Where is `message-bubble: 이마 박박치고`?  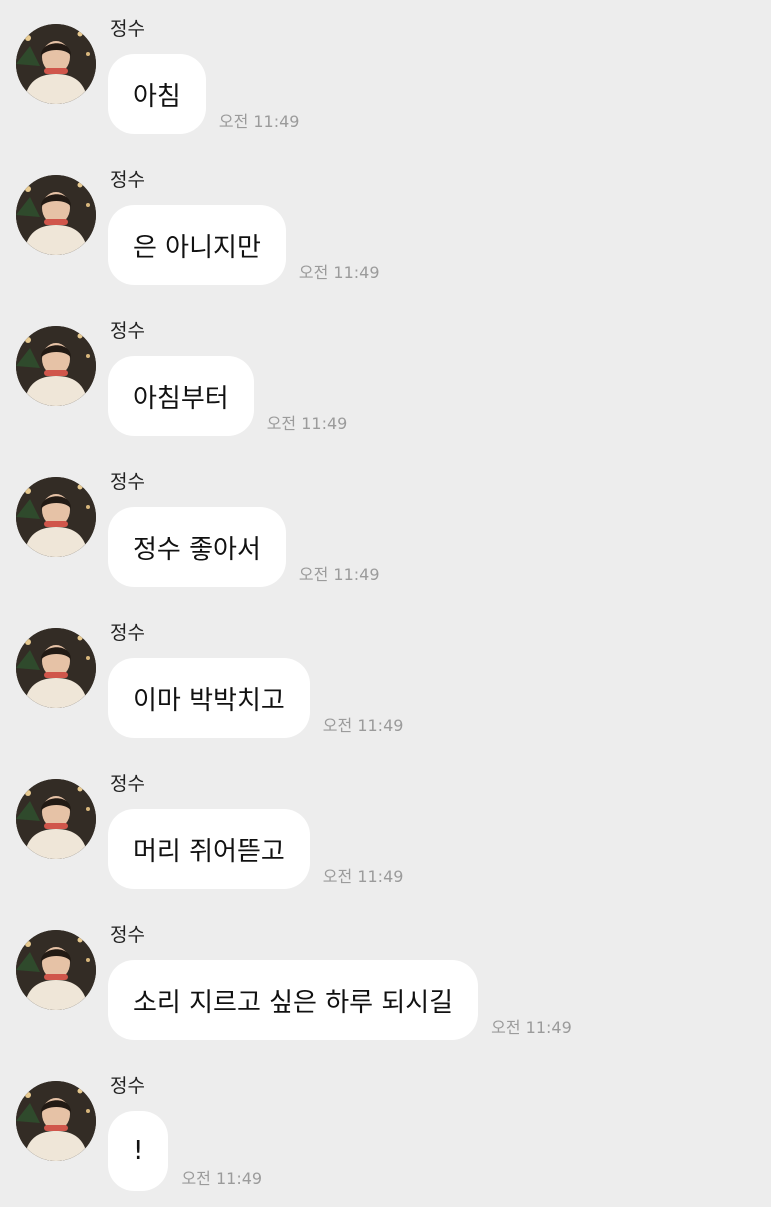 message-bubble: 이마 박박치고 is located at coordinates (209, 698).